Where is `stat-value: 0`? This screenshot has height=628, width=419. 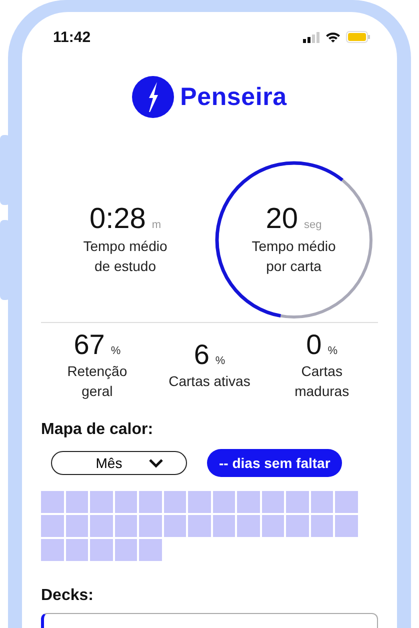 stat-value: 0 is located at coordinates (314, 345).